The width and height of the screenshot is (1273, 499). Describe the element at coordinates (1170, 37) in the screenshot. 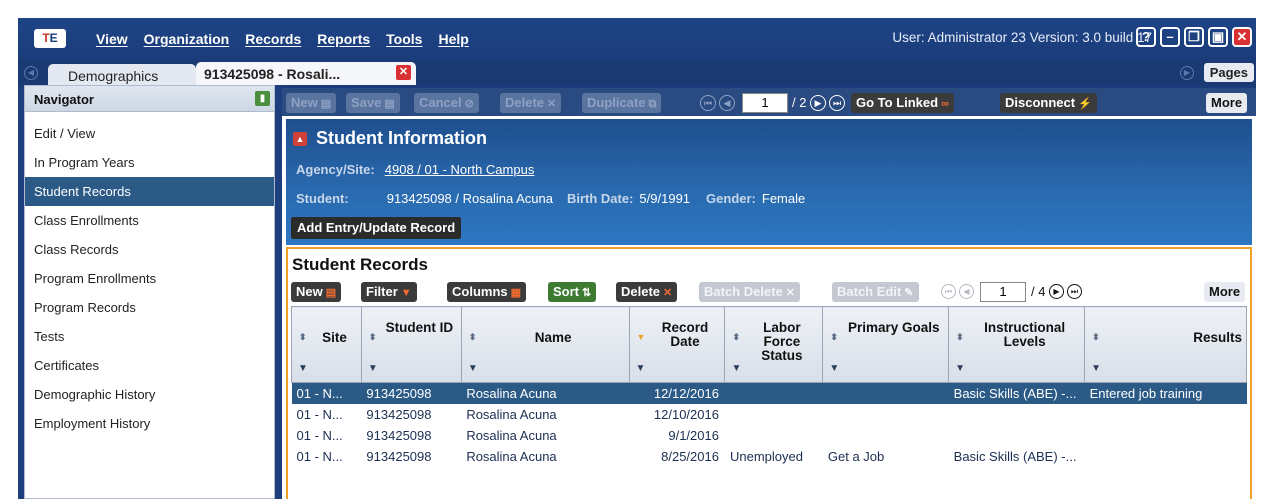

I see `minimize-icon: –` at that location.